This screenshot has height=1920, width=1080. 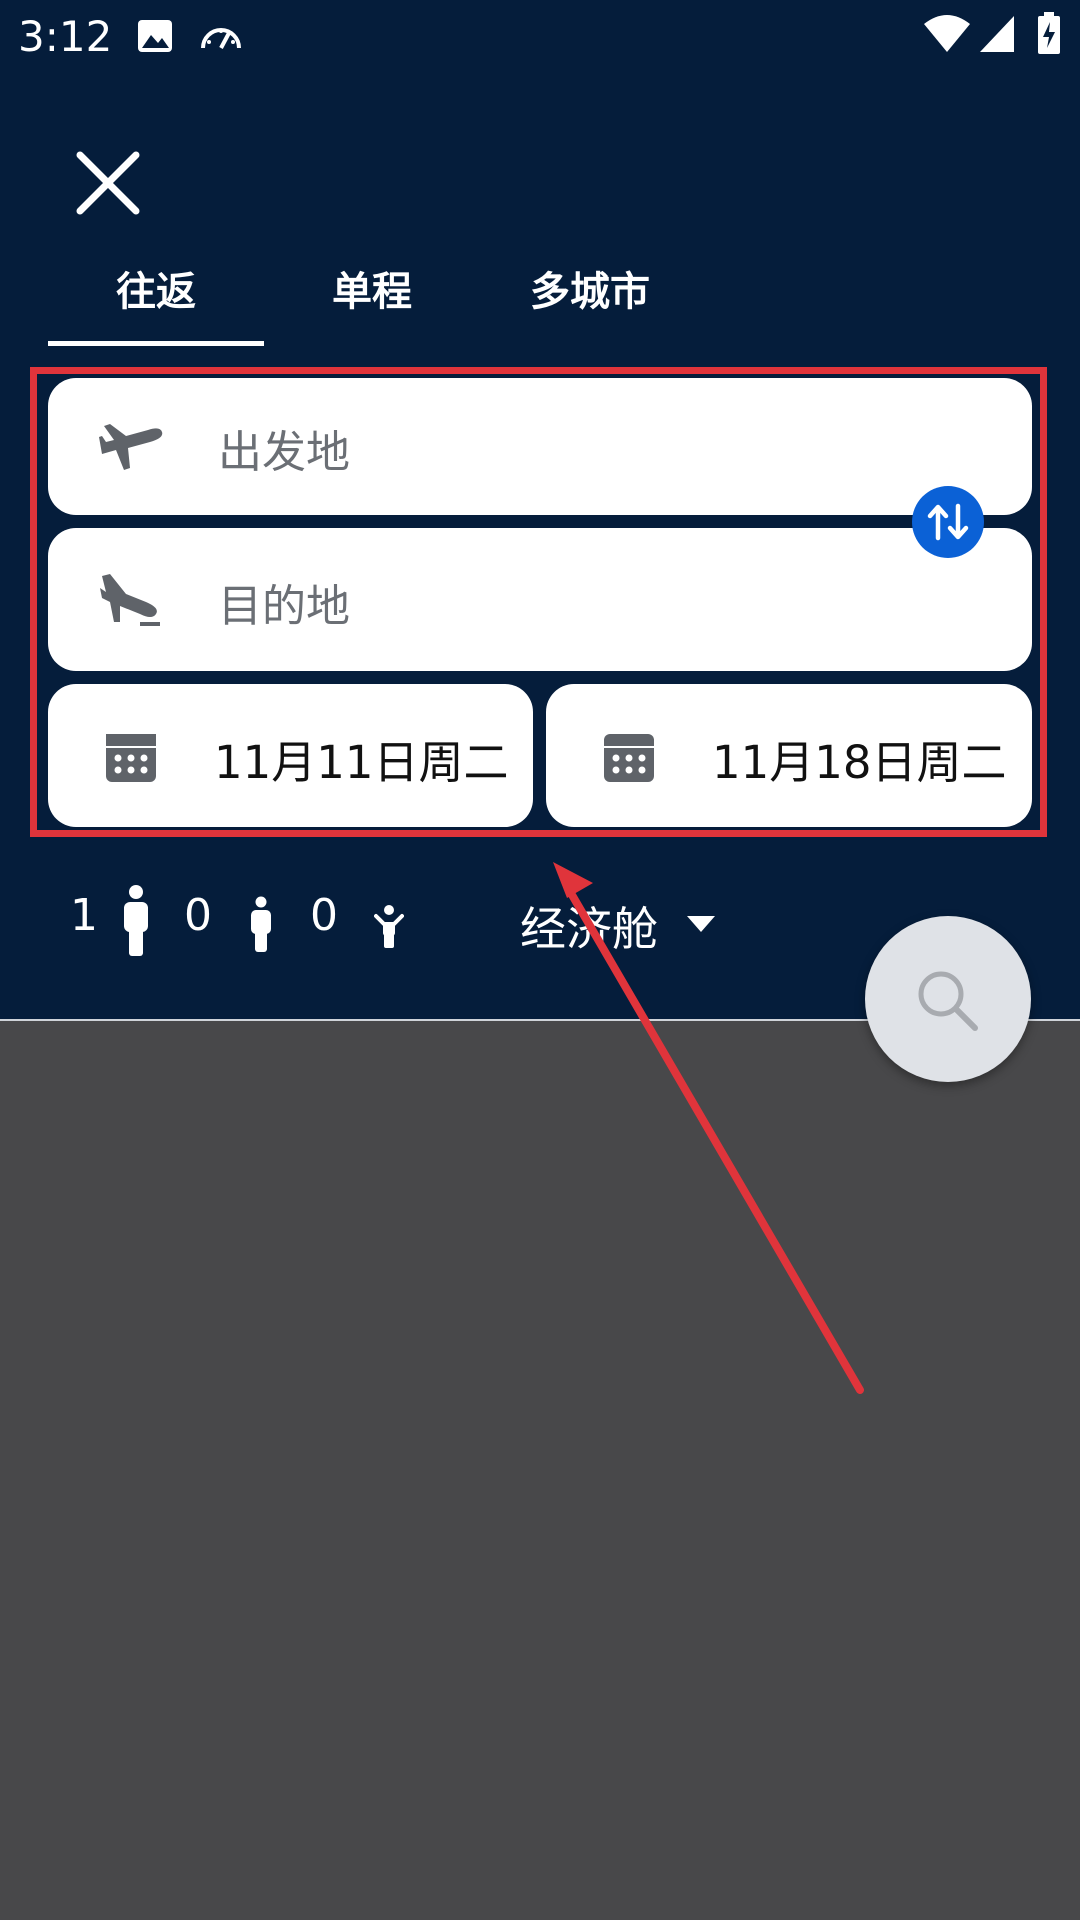 I want to click on infant-person-icon, so click(x=389, y=926).